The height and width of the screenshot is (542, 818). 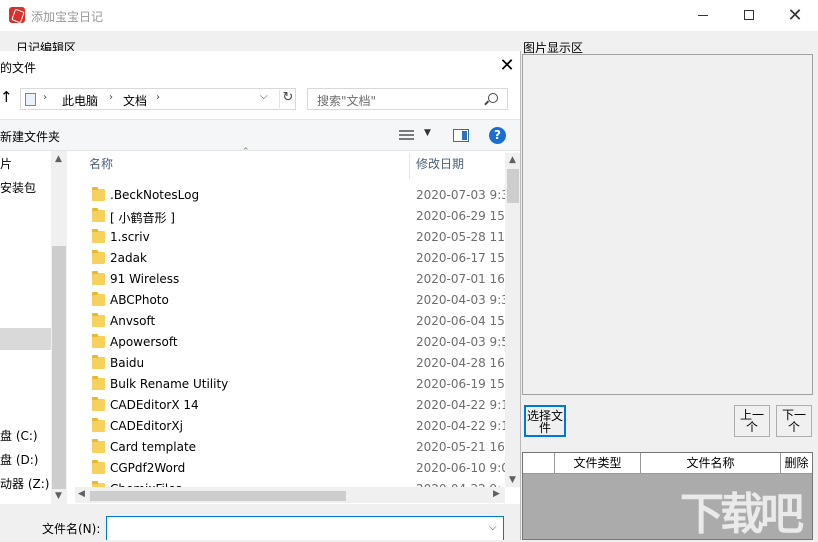 What do you see at coordinates (30, 136) in the screenshot?
I see `new-folder-button: 新建文件夹` at bounding box center [30, 136].